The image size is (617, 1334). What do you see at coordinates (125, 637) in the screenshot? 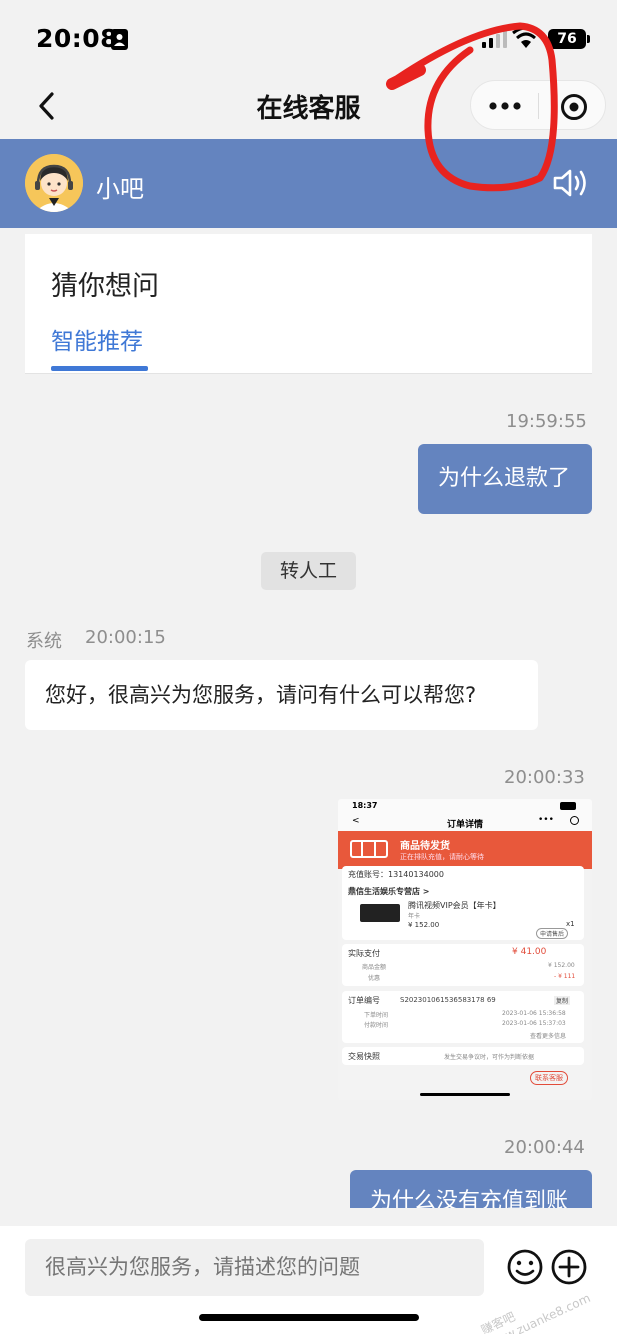
I see `sender-time: 20:00:15` at bounding box center [125, 637].